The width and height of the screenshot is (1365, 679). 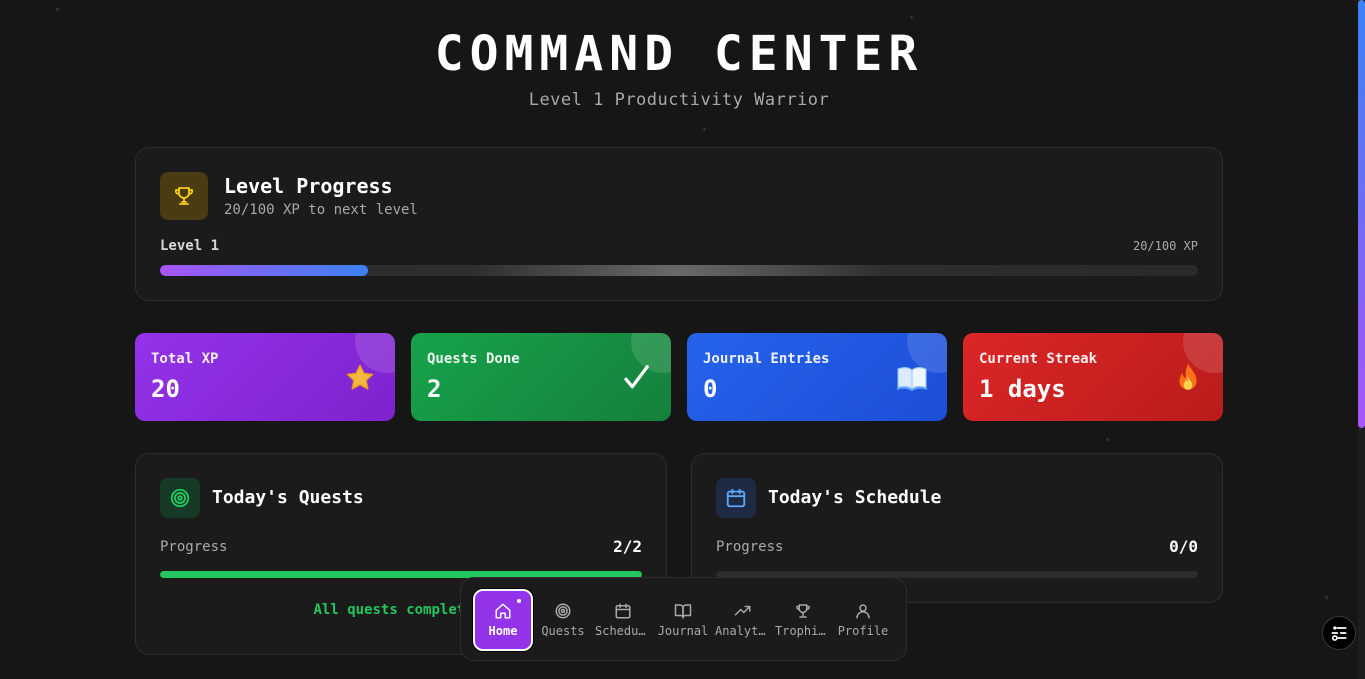 What do you see at coordinates (683, 631) in the screenshot?
I see `nav-label: Journal` at bounding box center [683, 631].